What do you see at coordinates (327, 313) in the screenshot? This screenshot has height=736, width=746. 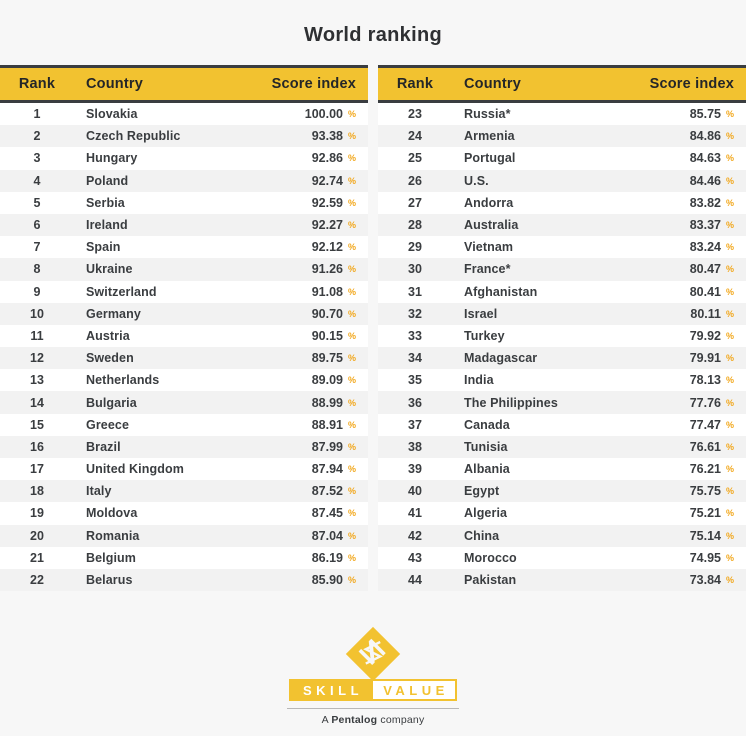 I see `score-value: 90.70` at bounding box center [327, 313].